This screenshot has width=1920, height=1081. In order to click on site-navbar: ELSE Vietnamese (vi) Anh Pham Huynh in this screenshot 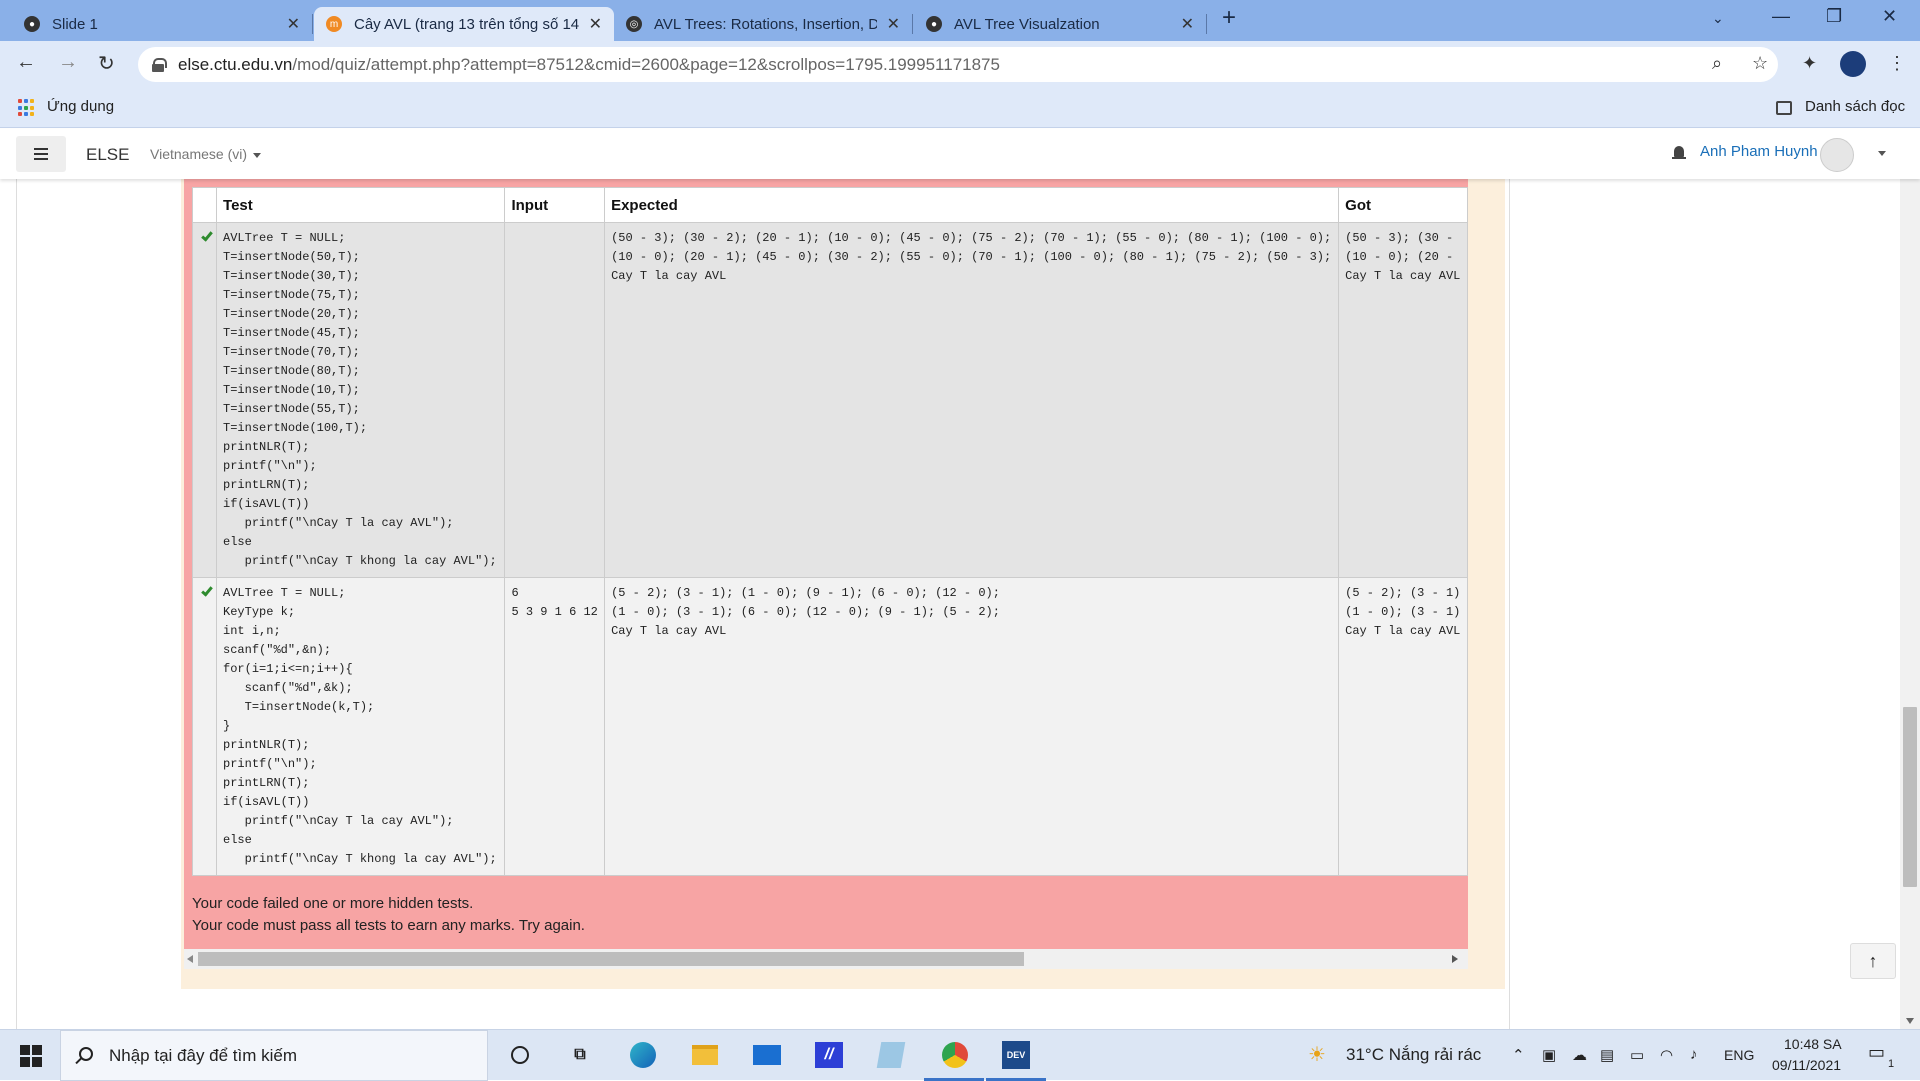, I will do `click(960, 154)`.